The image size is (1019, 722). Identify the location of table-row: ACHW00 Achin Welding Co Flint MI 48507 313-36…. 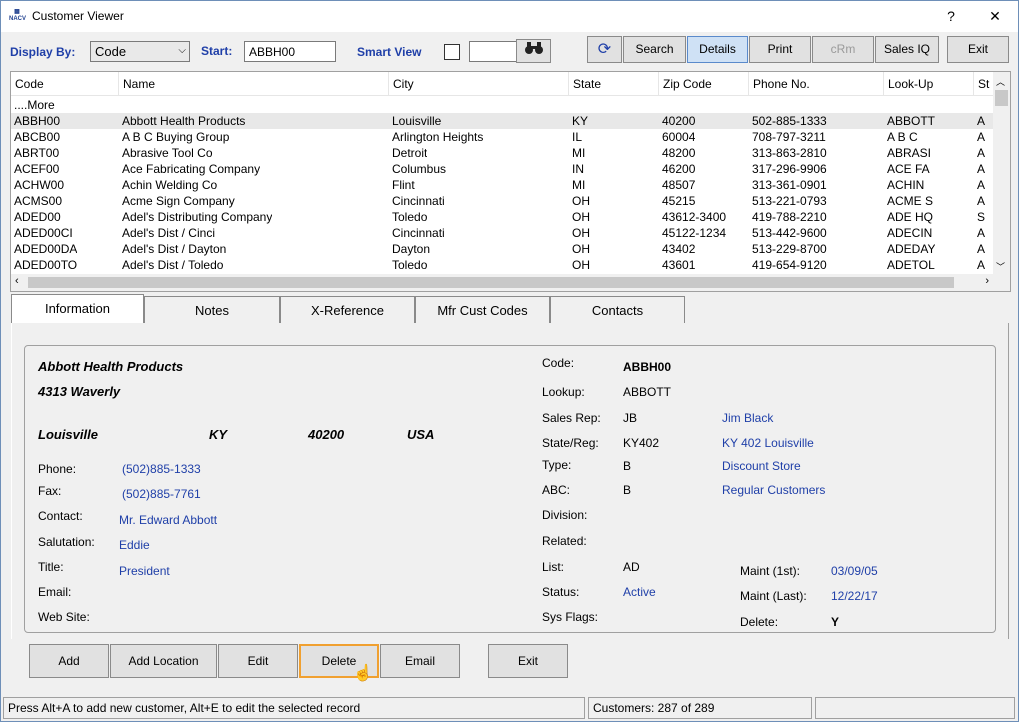
(503, 185).